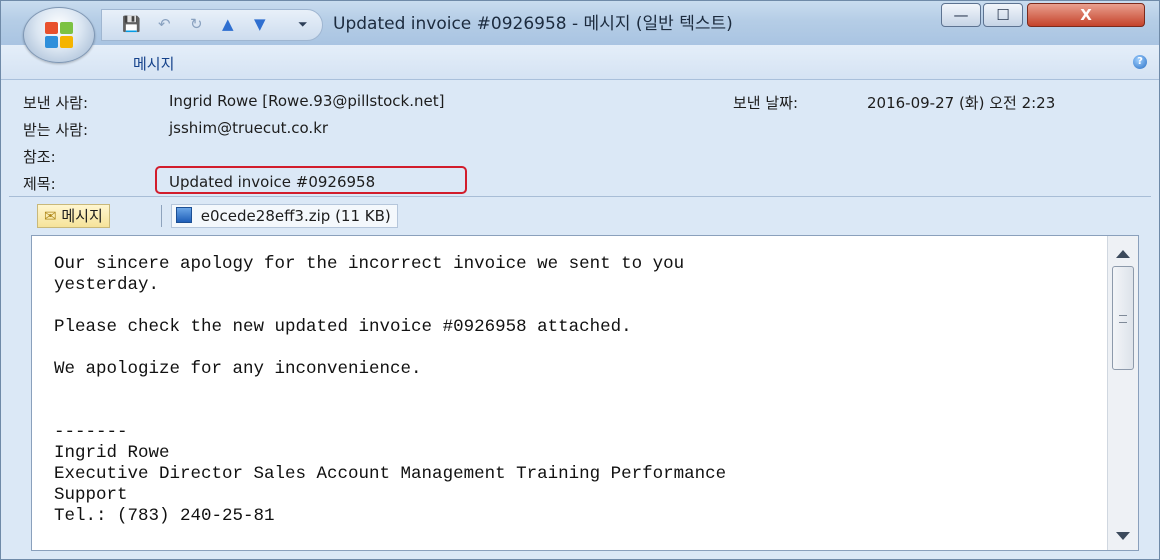  I want to click on minimize-icon: —, so click(961, 15).